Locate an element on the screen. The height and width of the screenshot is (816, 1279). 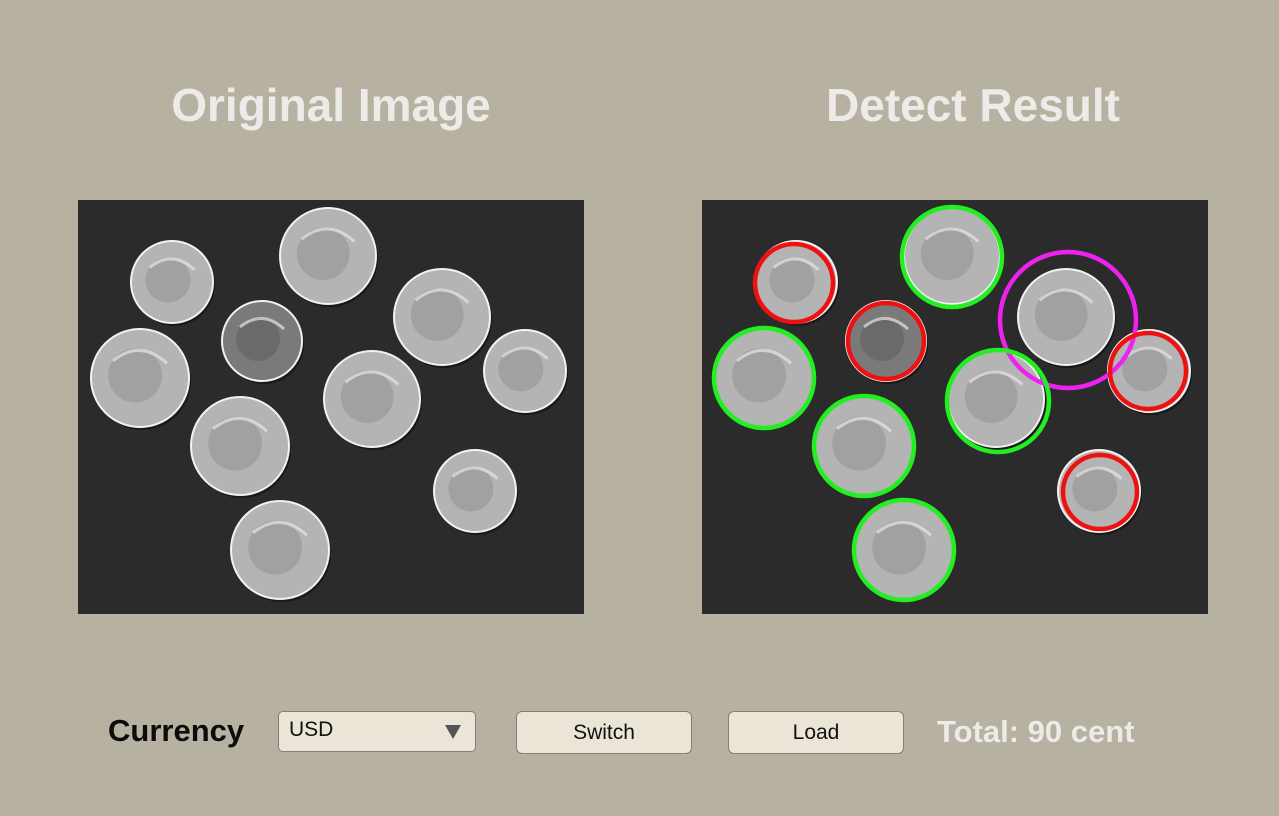
dropdown-arrow-icon is located at coordinates (453, 732).